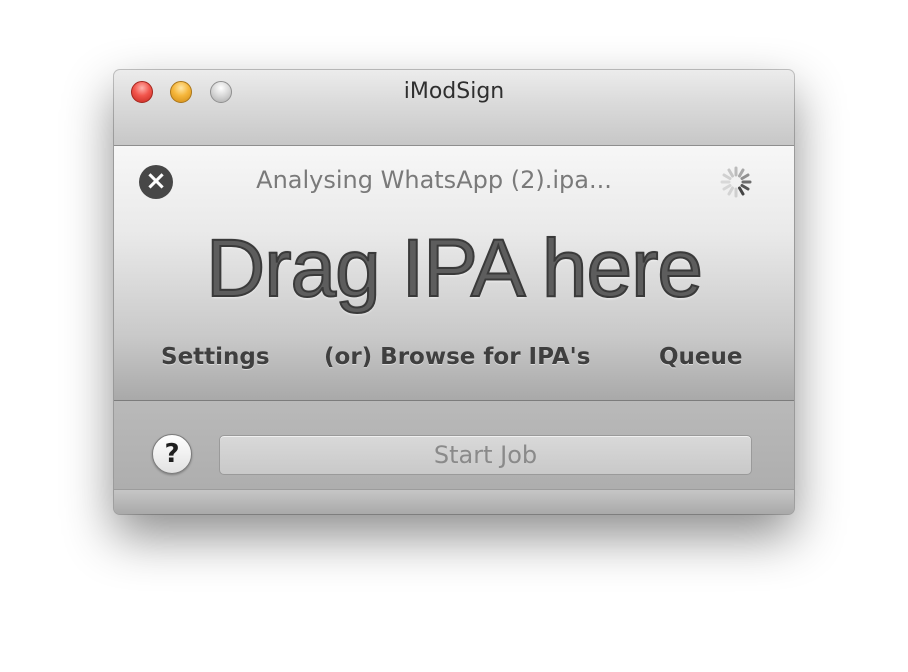  What do you see at coordinates (736, 182) in the screenshot?
I see `spinner-icon` at bounding box center [736, 182].